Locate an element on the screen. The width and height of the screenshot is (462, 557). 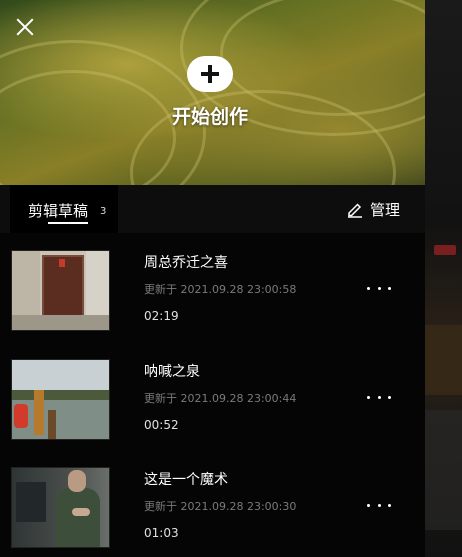
draft-title: 周总乔迁之喜 is located at coordinates (186, 263).